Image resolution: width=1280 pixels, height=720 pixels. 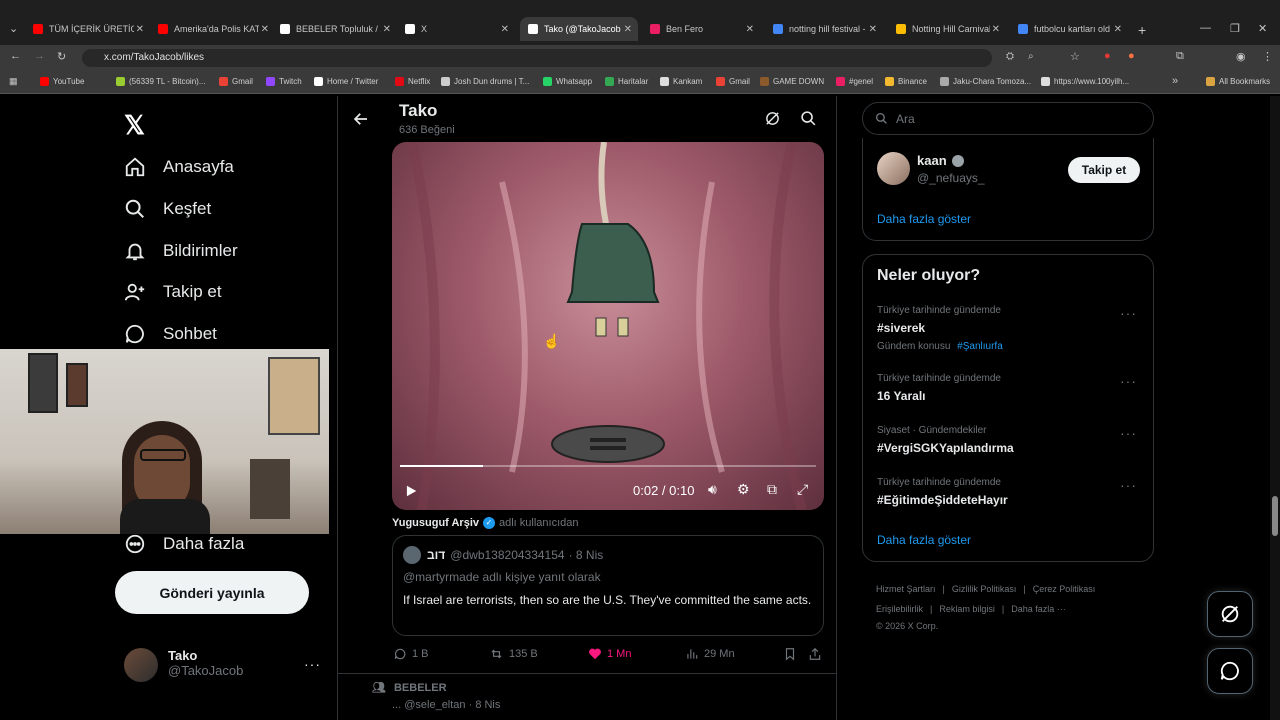 What do you see at coordinates (184, 544) in the screenshot?
I see `nav-more: Daha fazla` at bounding box center [184, 544].